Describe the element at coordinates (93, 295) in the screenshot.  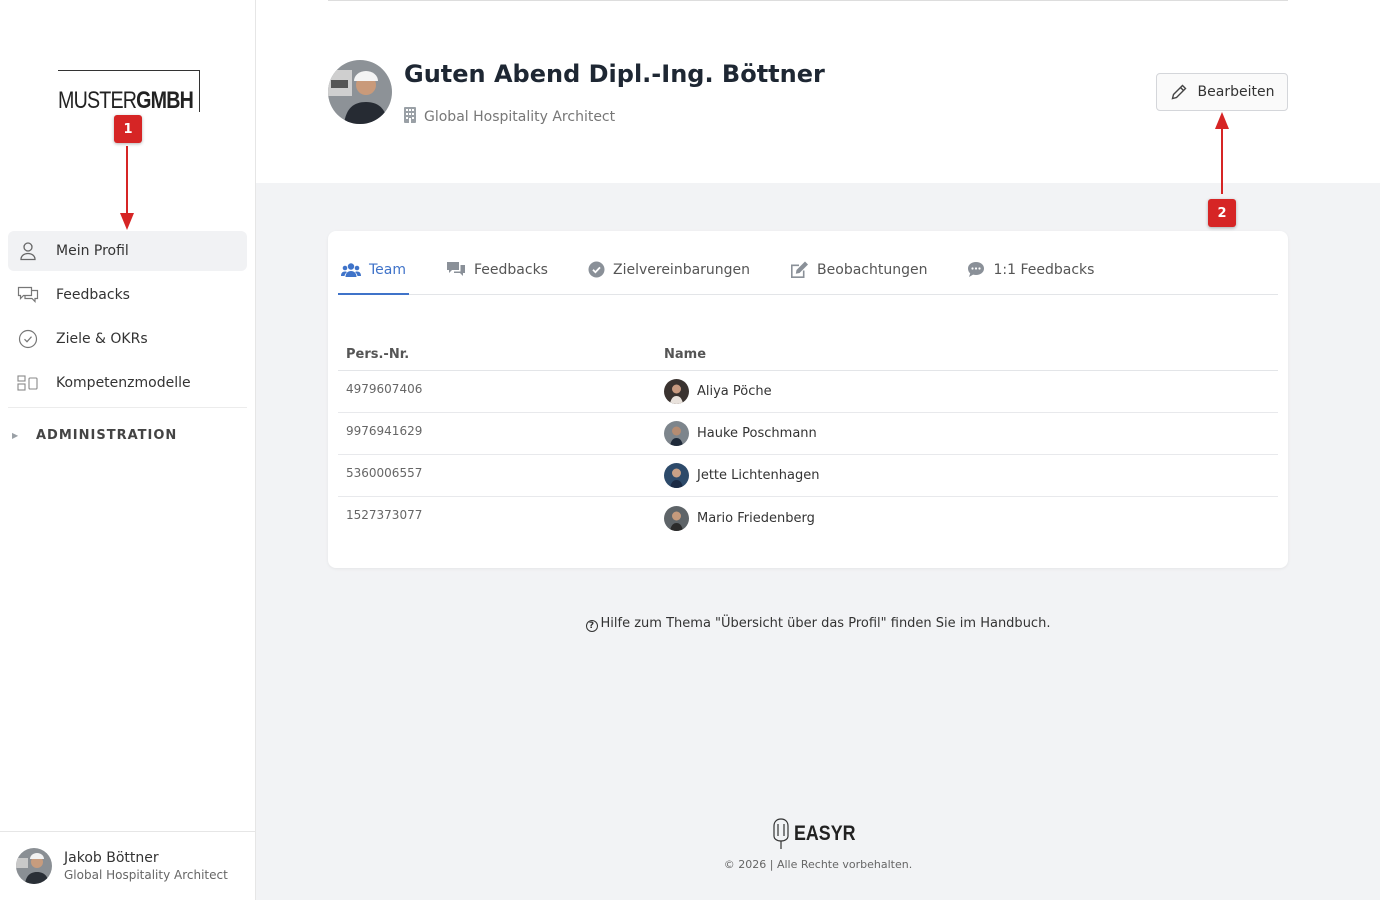
I see `sidebar-item-label: Feedbacks` at that location.